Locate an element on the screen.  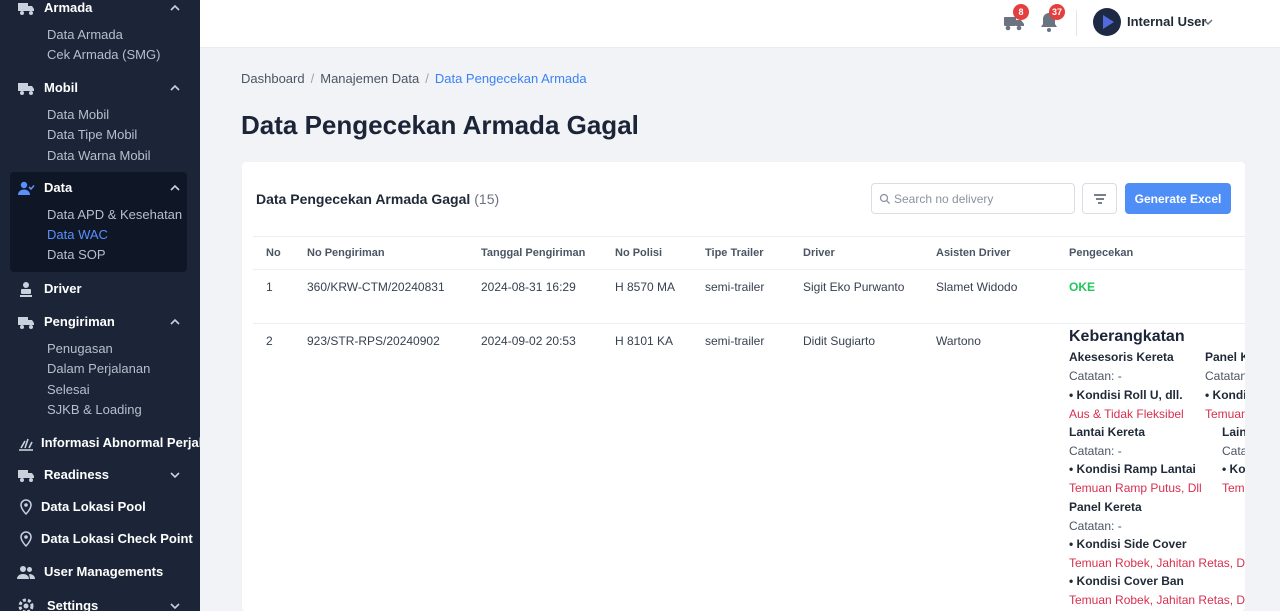
card-title-text: Data Pengecekan Armada Gagal is located at coordinates (363, 199).